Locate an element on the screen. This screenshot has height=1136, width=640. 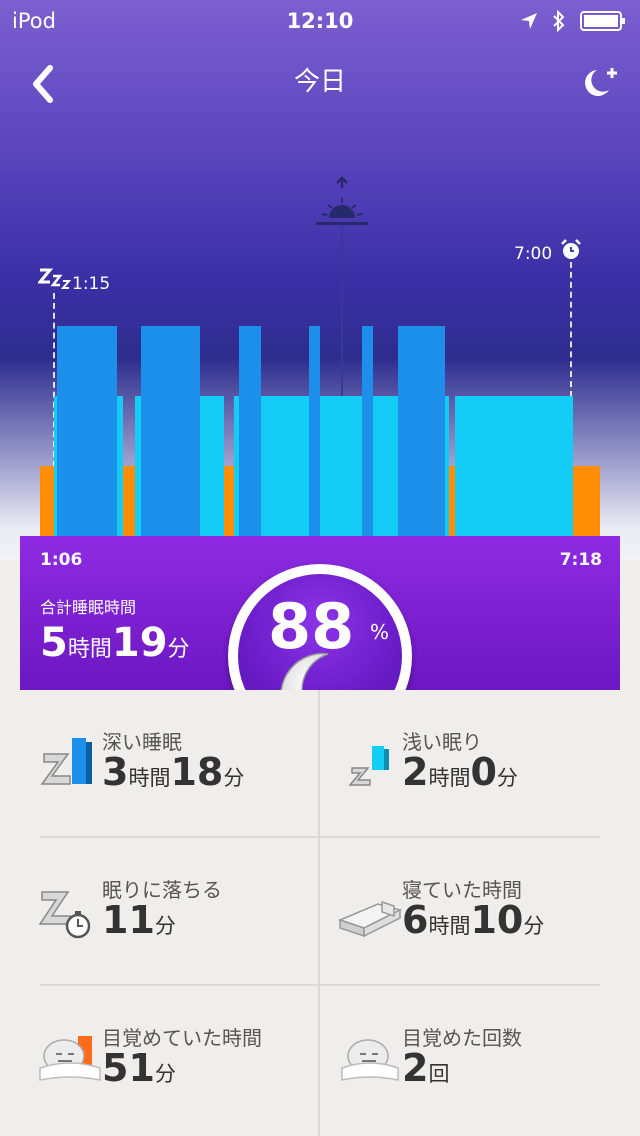
bluetooth-icon is located at coordinates (559, 21).